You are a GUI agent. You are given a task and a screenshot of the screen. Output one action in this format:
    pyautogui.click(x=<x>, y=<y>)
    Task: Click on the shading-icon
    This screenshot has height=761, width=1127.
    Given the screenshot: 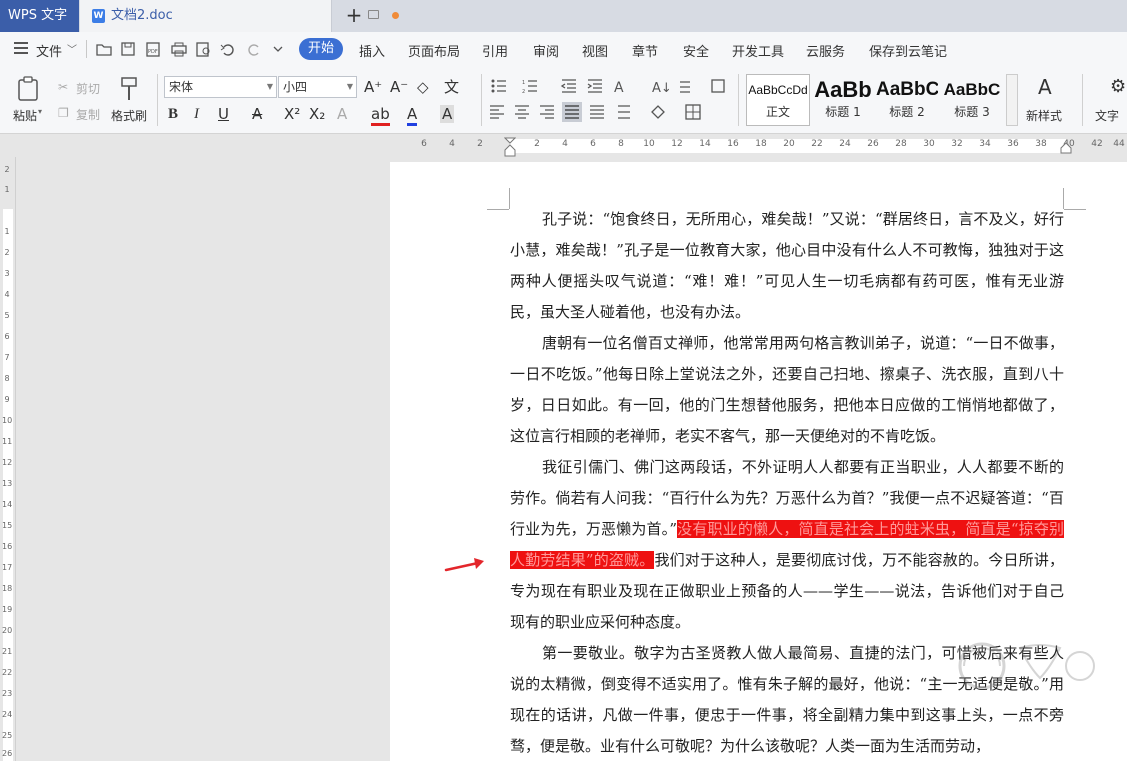 What is the action you would take?
    pyautogui.click(x=658, y=112)
    